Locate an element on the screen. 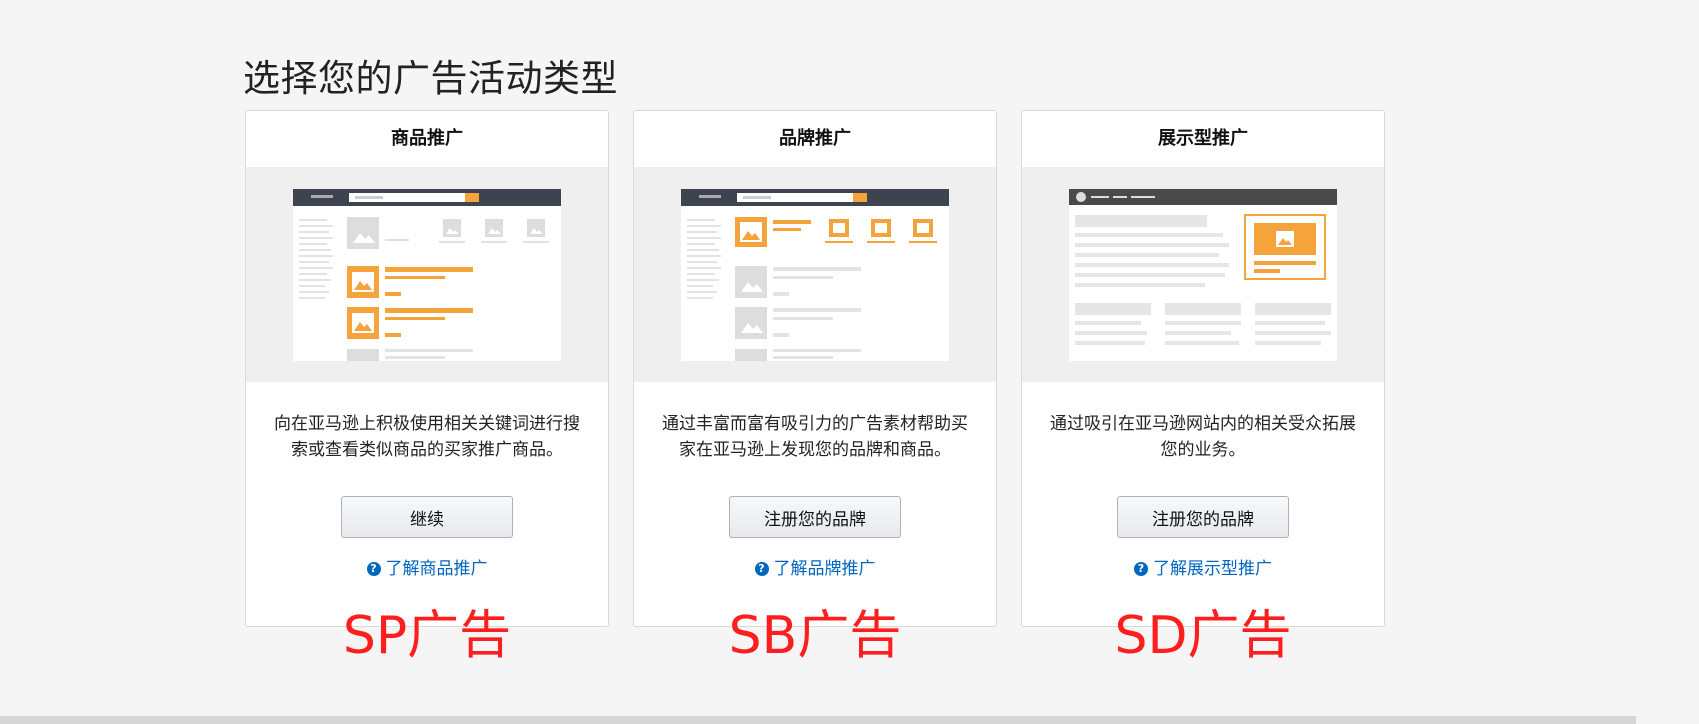 This screenshot has height=724, width=1699. annotation-sb: SB广告 is located at coordinates (815, 636).